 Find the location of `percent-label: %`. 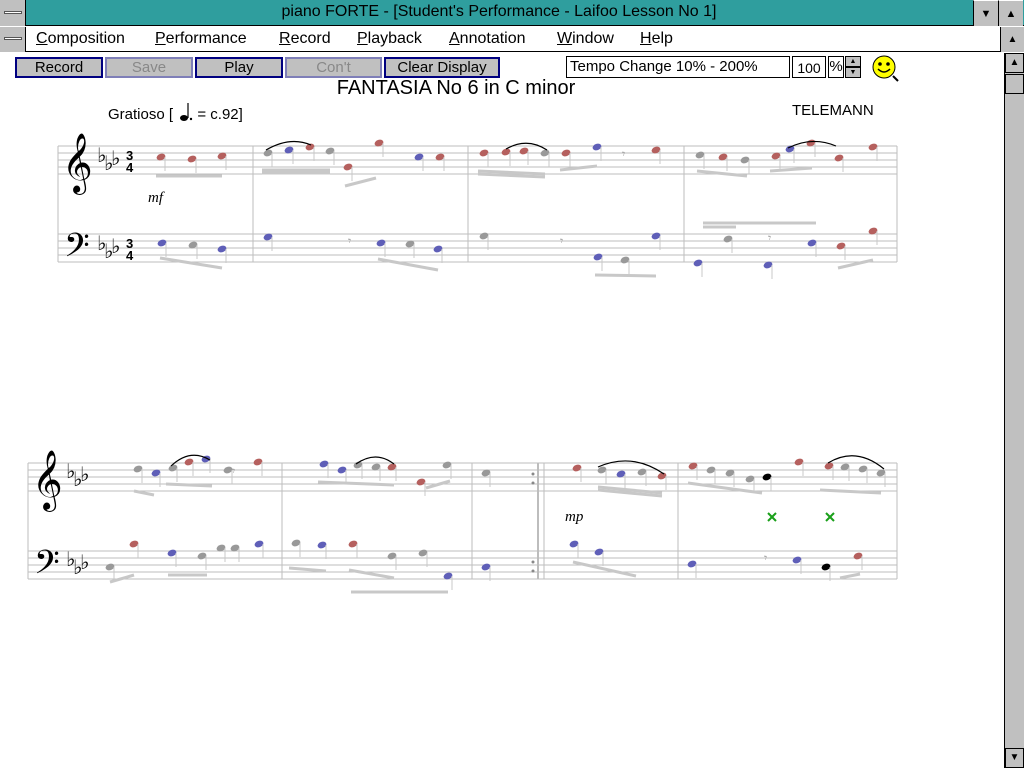

percent-label: % is located at coordinates (836, 67).